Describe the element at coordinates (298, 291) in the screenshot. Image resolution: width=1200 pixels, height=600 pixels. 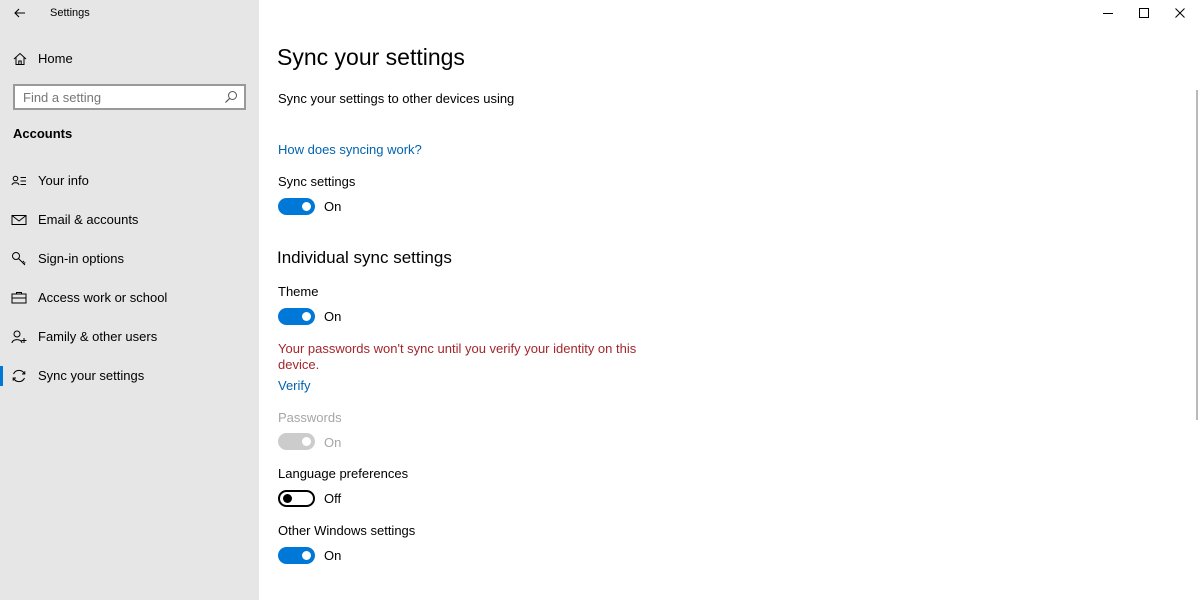
I see `theme-label: Theme` at that location.